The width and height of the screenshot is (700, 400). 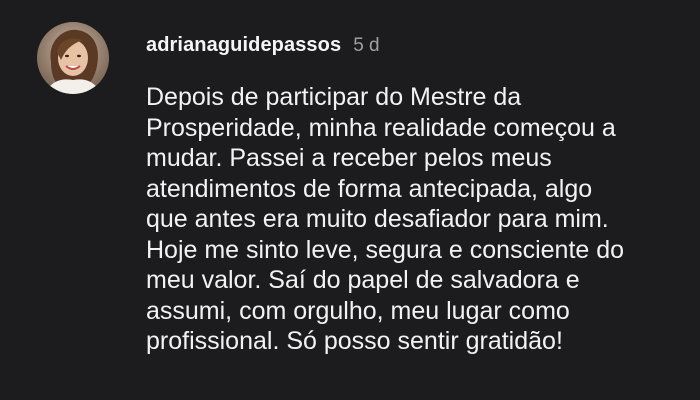 I want to click on comment-meta: adrianaguidepassos 5 d, so click(x=411, y=49).